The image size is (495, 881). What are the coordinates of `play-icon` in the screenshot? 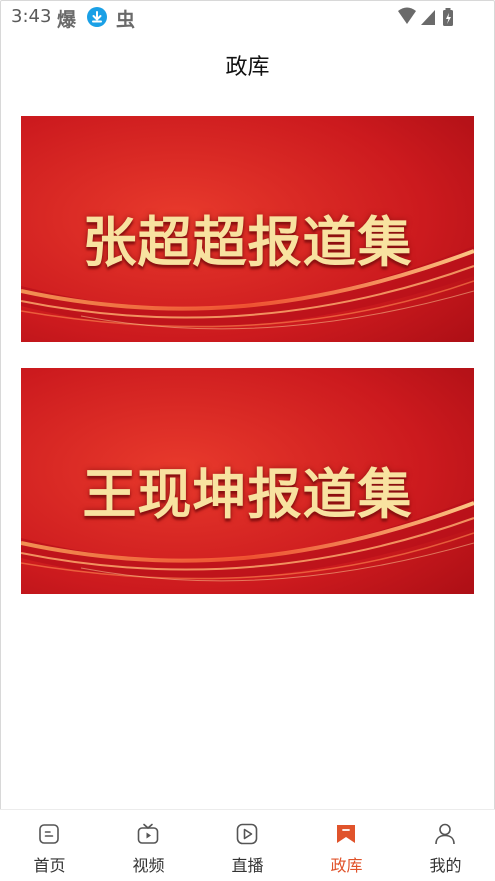 It's located at (247, 834).